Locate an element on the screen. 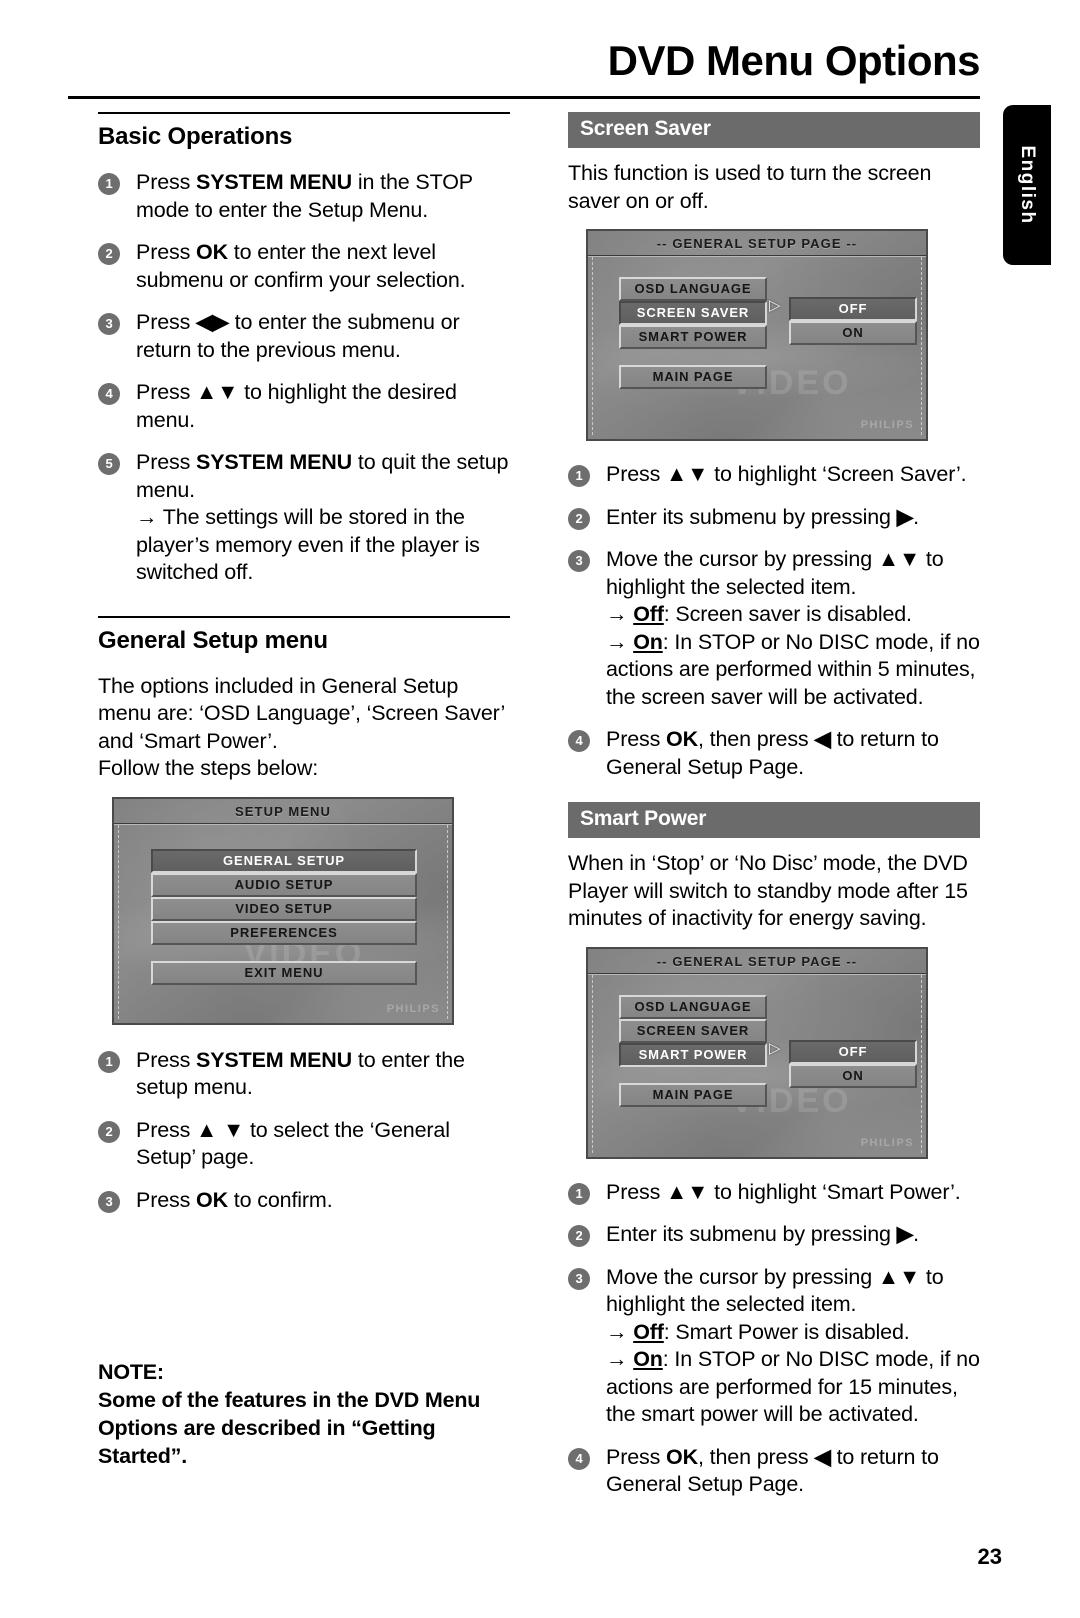 The height and width of the screenshot is (1618, 1080). smart-power-item-main-page: MAIN PAGE is located at coordinates (693, 1094).